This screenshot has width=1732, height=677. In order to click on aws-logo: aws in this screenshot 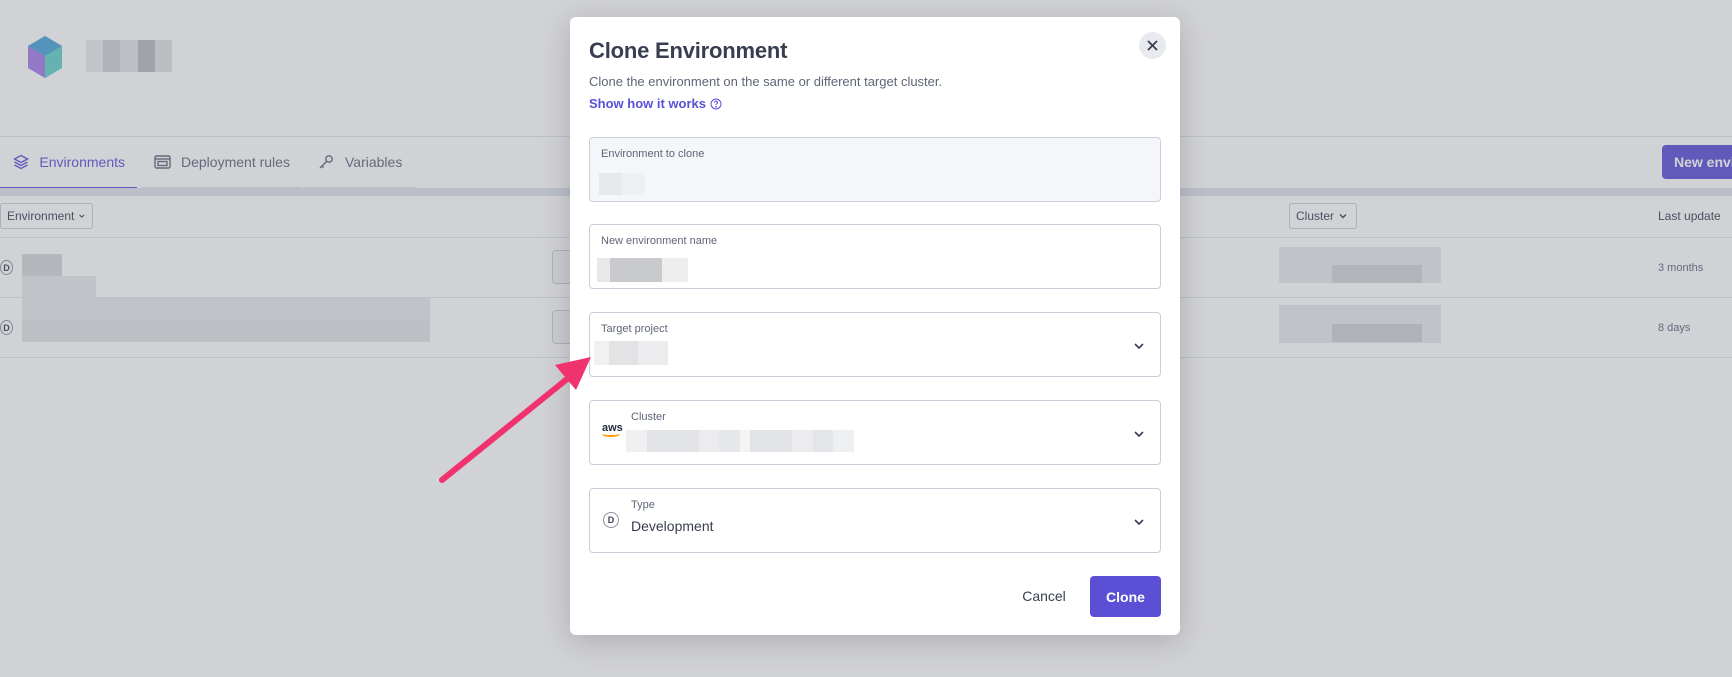, I will do `click(612, 430)`.